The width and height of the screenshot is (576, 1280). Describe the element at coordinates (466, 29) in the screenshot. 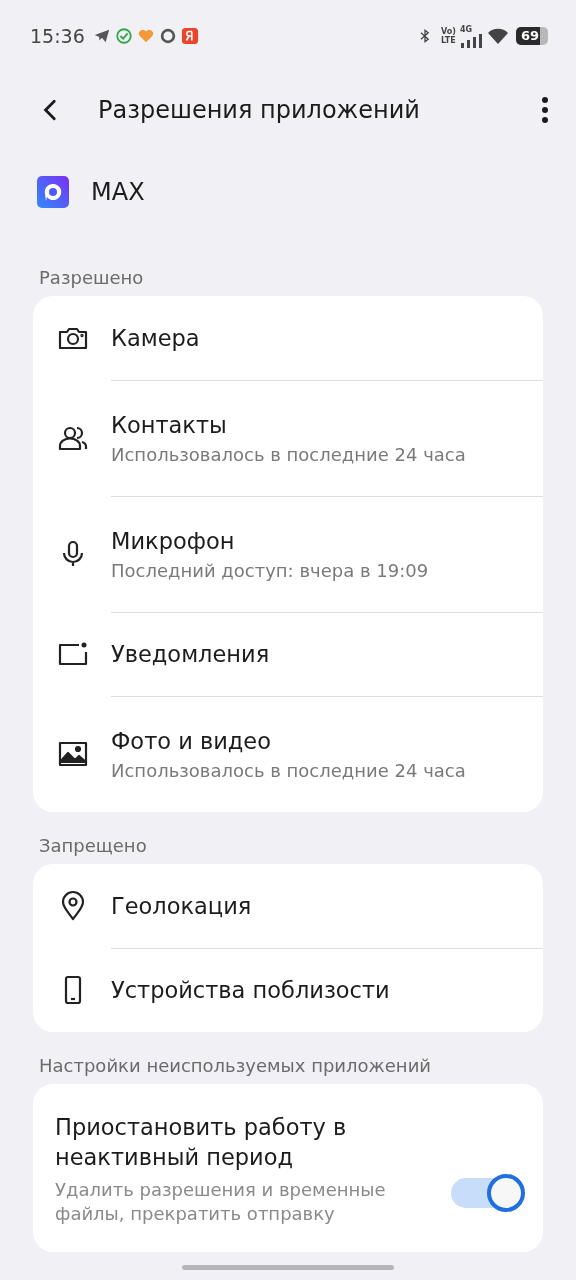

I see `network-type-label: 4G` at that location.